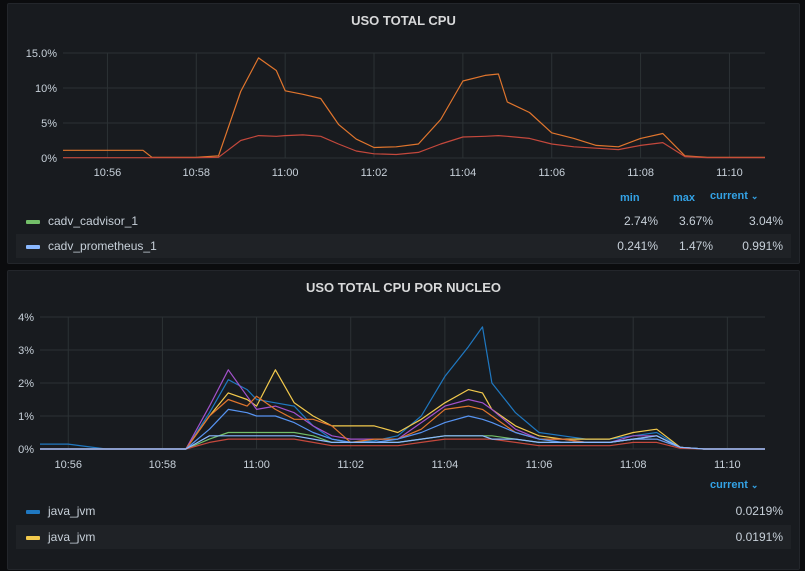 The image size is (805, 571). Describe the element at coordinates (759, 511) in the screenshot. I see `legend-current-value: 0.0219%` at that location.